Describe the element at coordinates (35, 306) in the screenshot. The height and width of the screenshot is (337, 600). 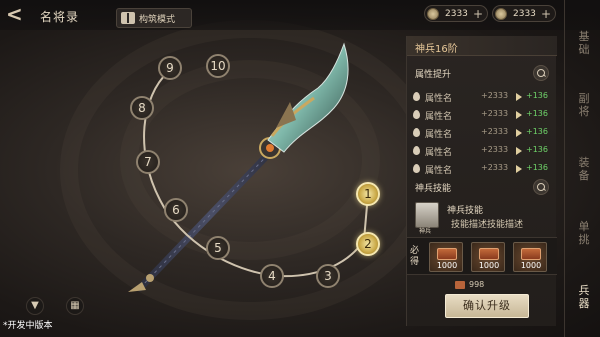
I see `filter-icon: ▼` at that location.